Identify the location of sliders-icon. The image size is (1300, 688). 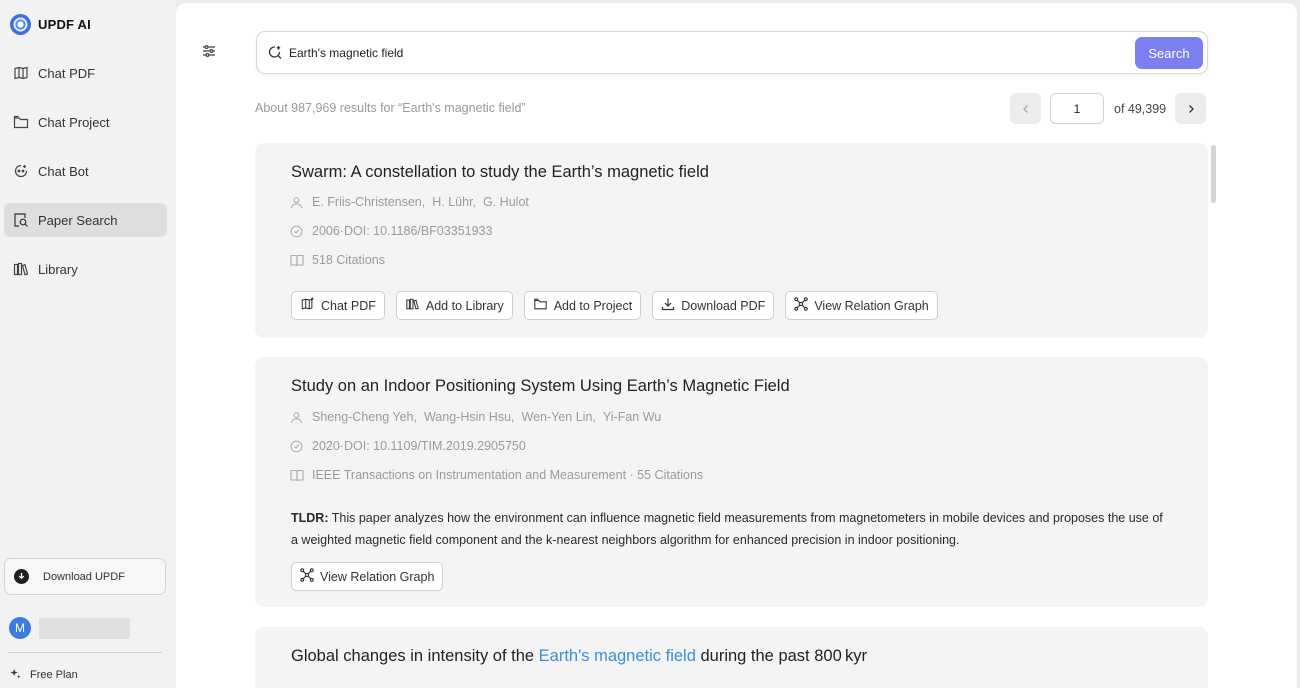
(209, 51).